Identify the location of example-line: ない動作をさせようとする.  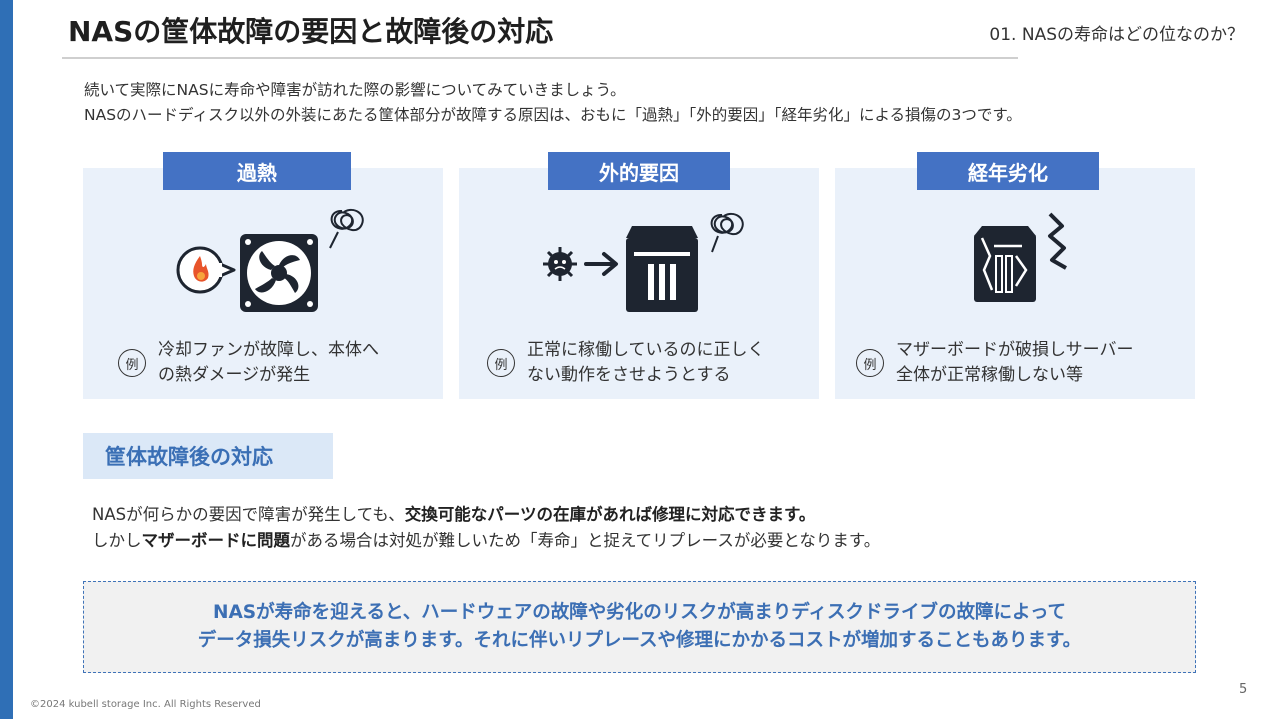
(629, 375).